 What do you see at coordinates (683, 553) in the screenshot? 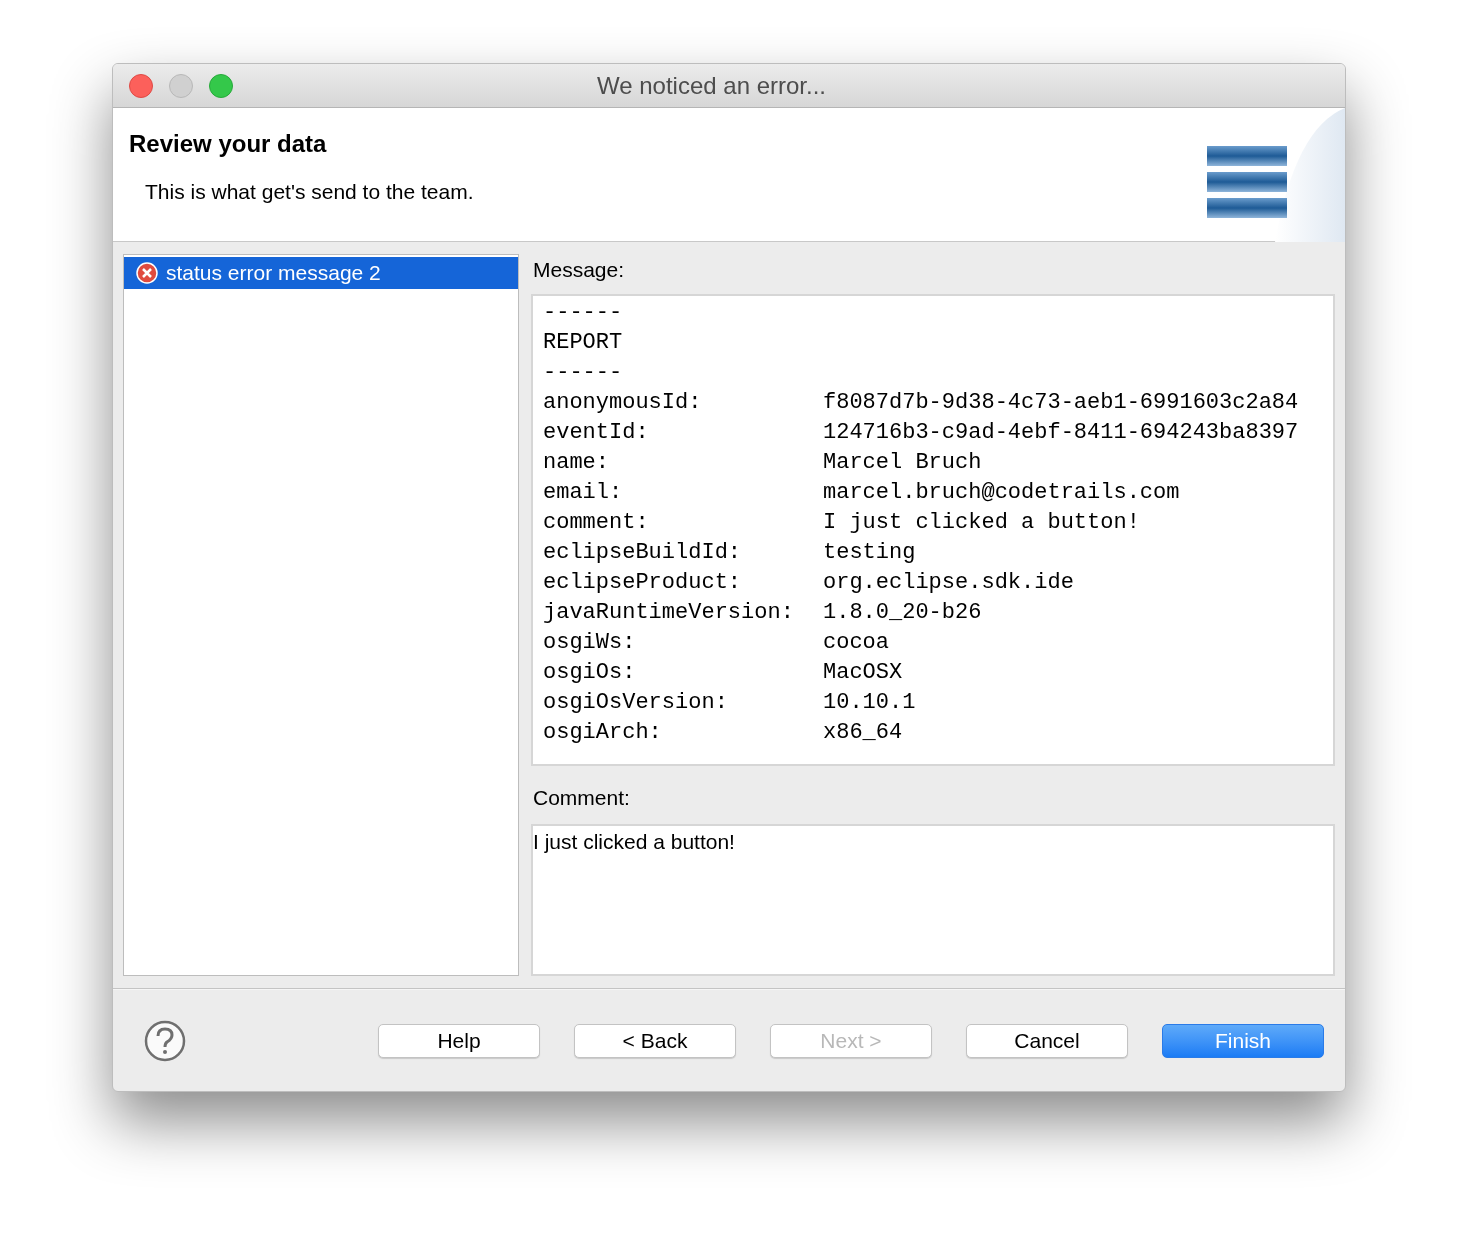
I see `report-key: eclipseBuildId:` at bounding box center [683, 553].